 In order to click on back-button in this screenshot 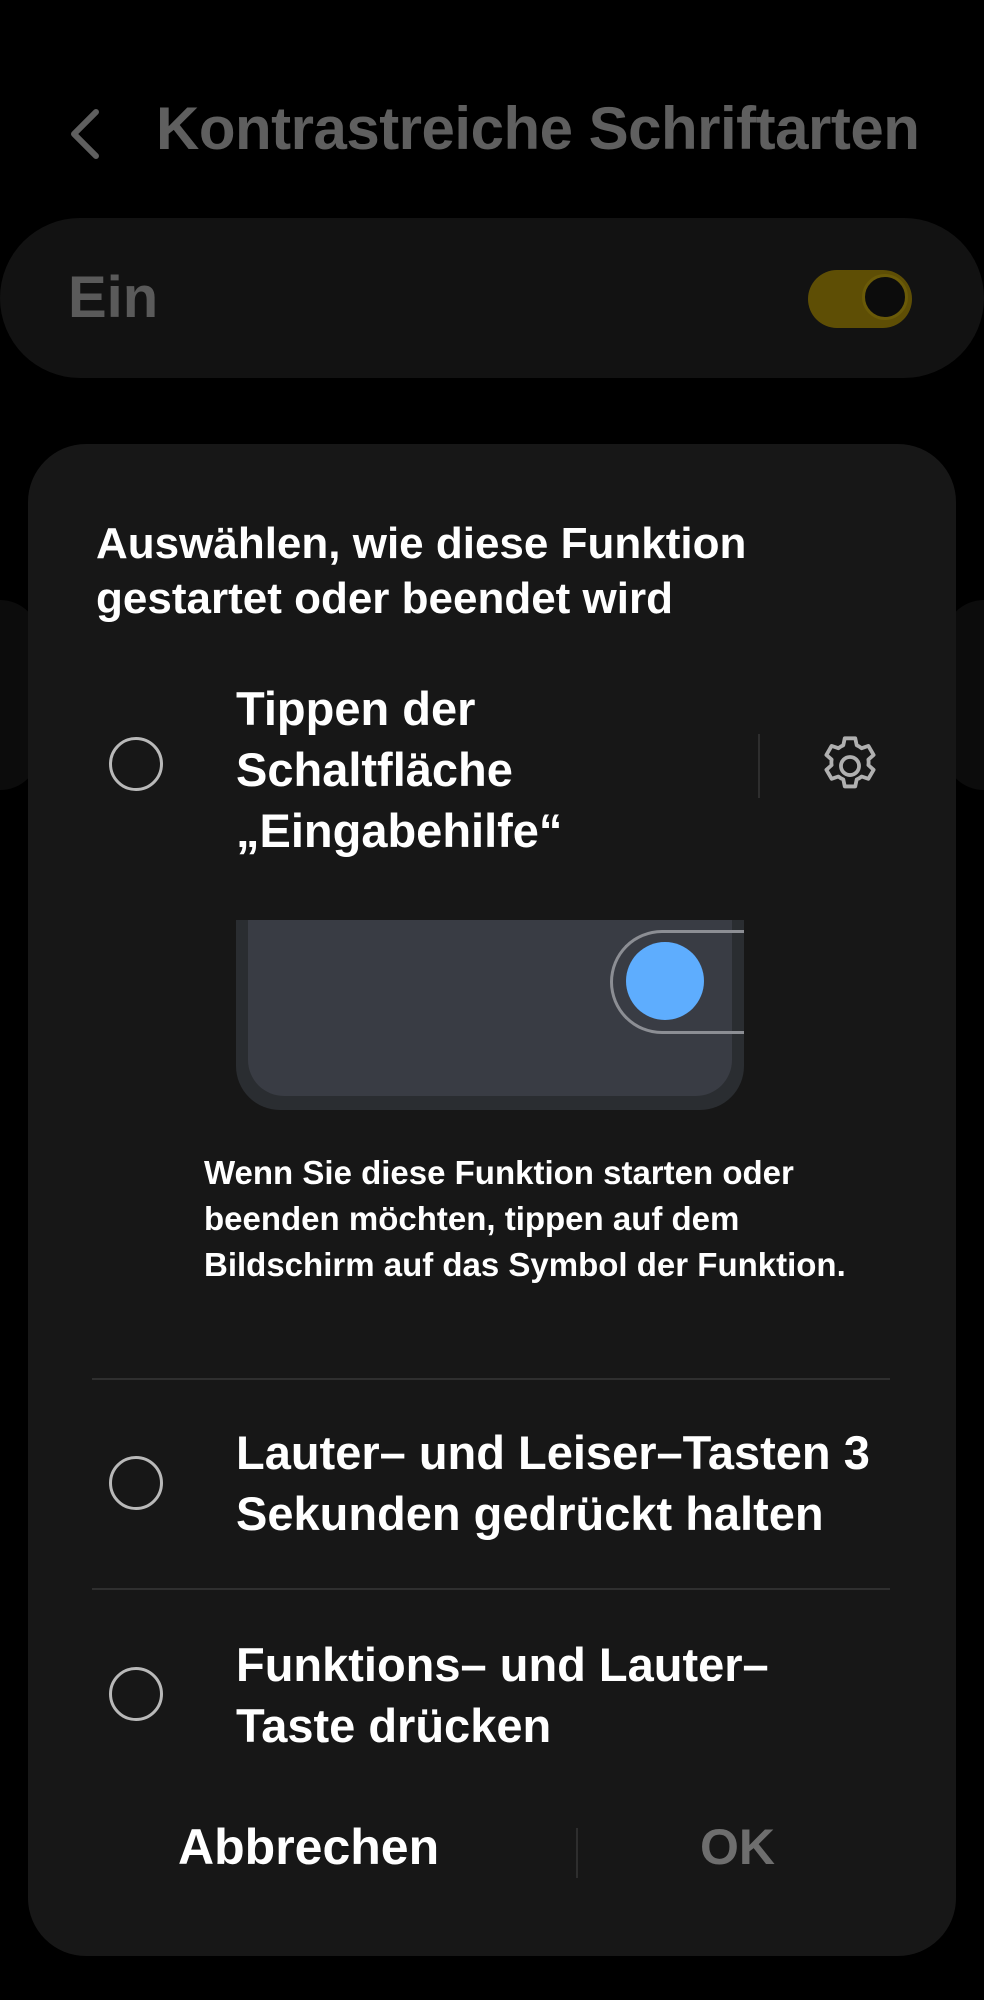, I will do `click(86, 134)`.